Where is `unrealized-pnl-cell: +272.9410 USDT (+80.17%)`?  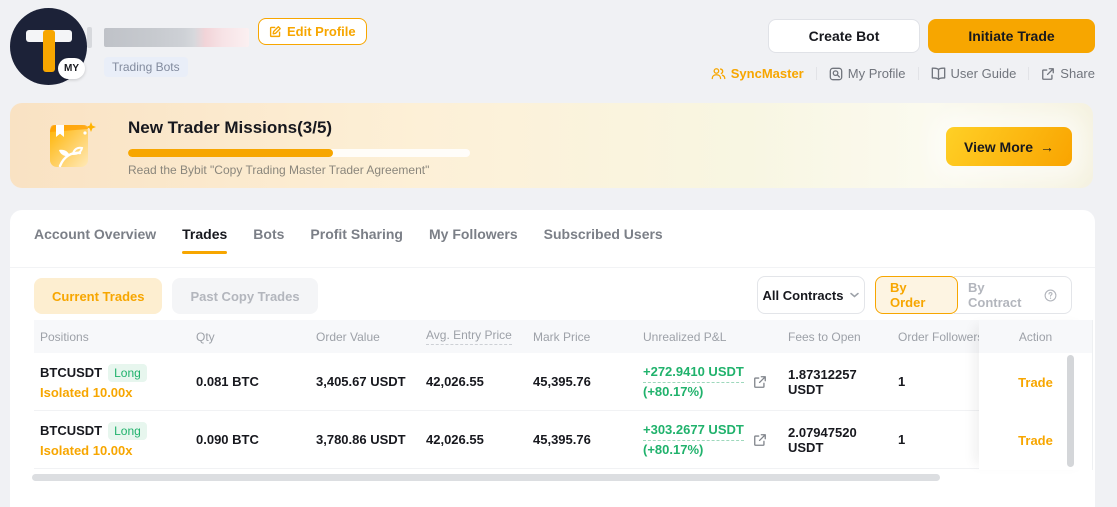
unrealized-pnl-cell: +272.9410 USDT (+80.17%) is located at coordinates (709, 381).